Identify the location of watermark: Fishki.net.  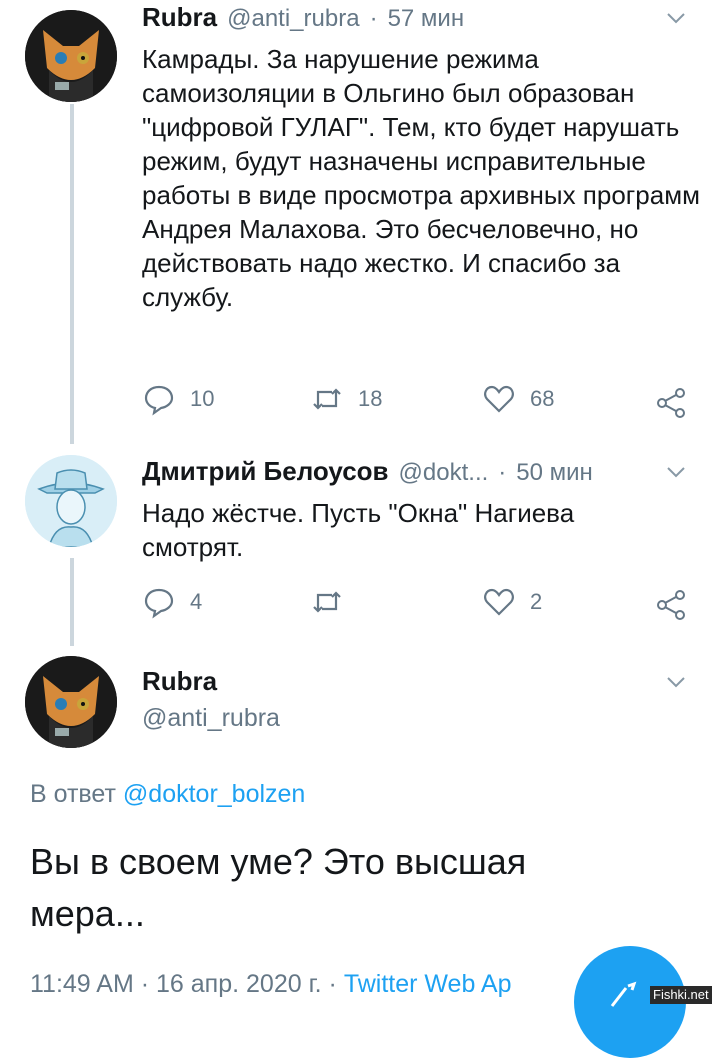
(681, 995).